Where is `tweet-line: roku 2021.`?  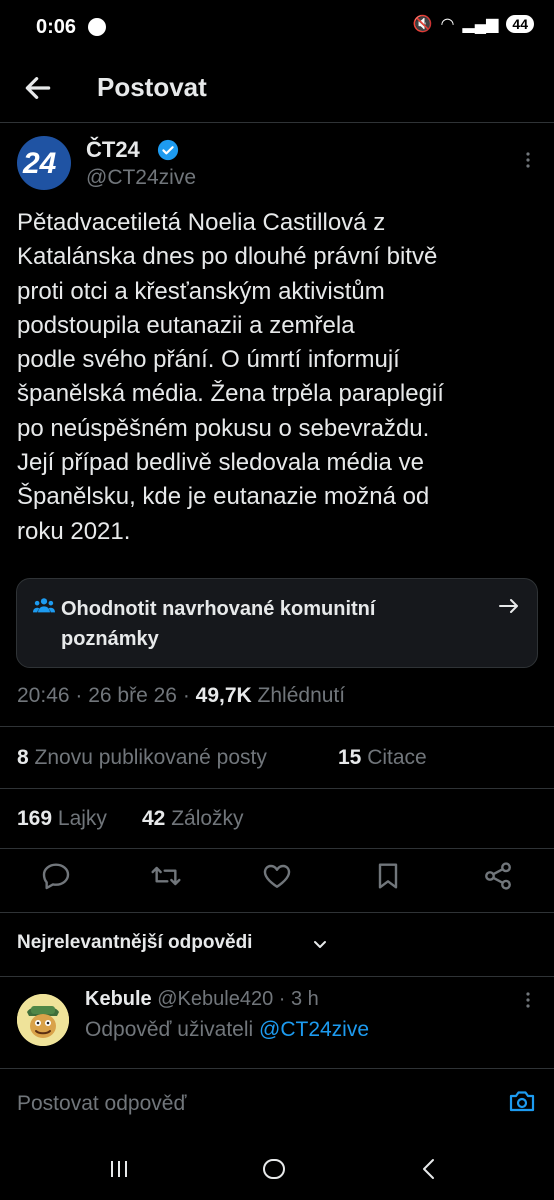 tweet-line: roku 2021. is located at coordinates (74, 531).